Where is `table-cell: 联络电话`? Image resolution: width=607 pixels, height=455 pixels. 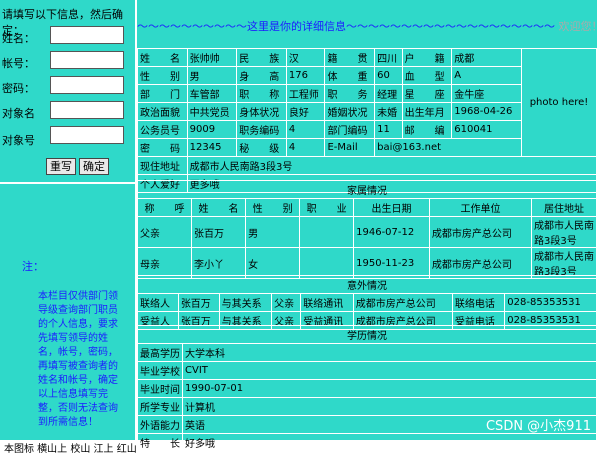
table-cell: 联络电话 is located at coordinates (478, 302).